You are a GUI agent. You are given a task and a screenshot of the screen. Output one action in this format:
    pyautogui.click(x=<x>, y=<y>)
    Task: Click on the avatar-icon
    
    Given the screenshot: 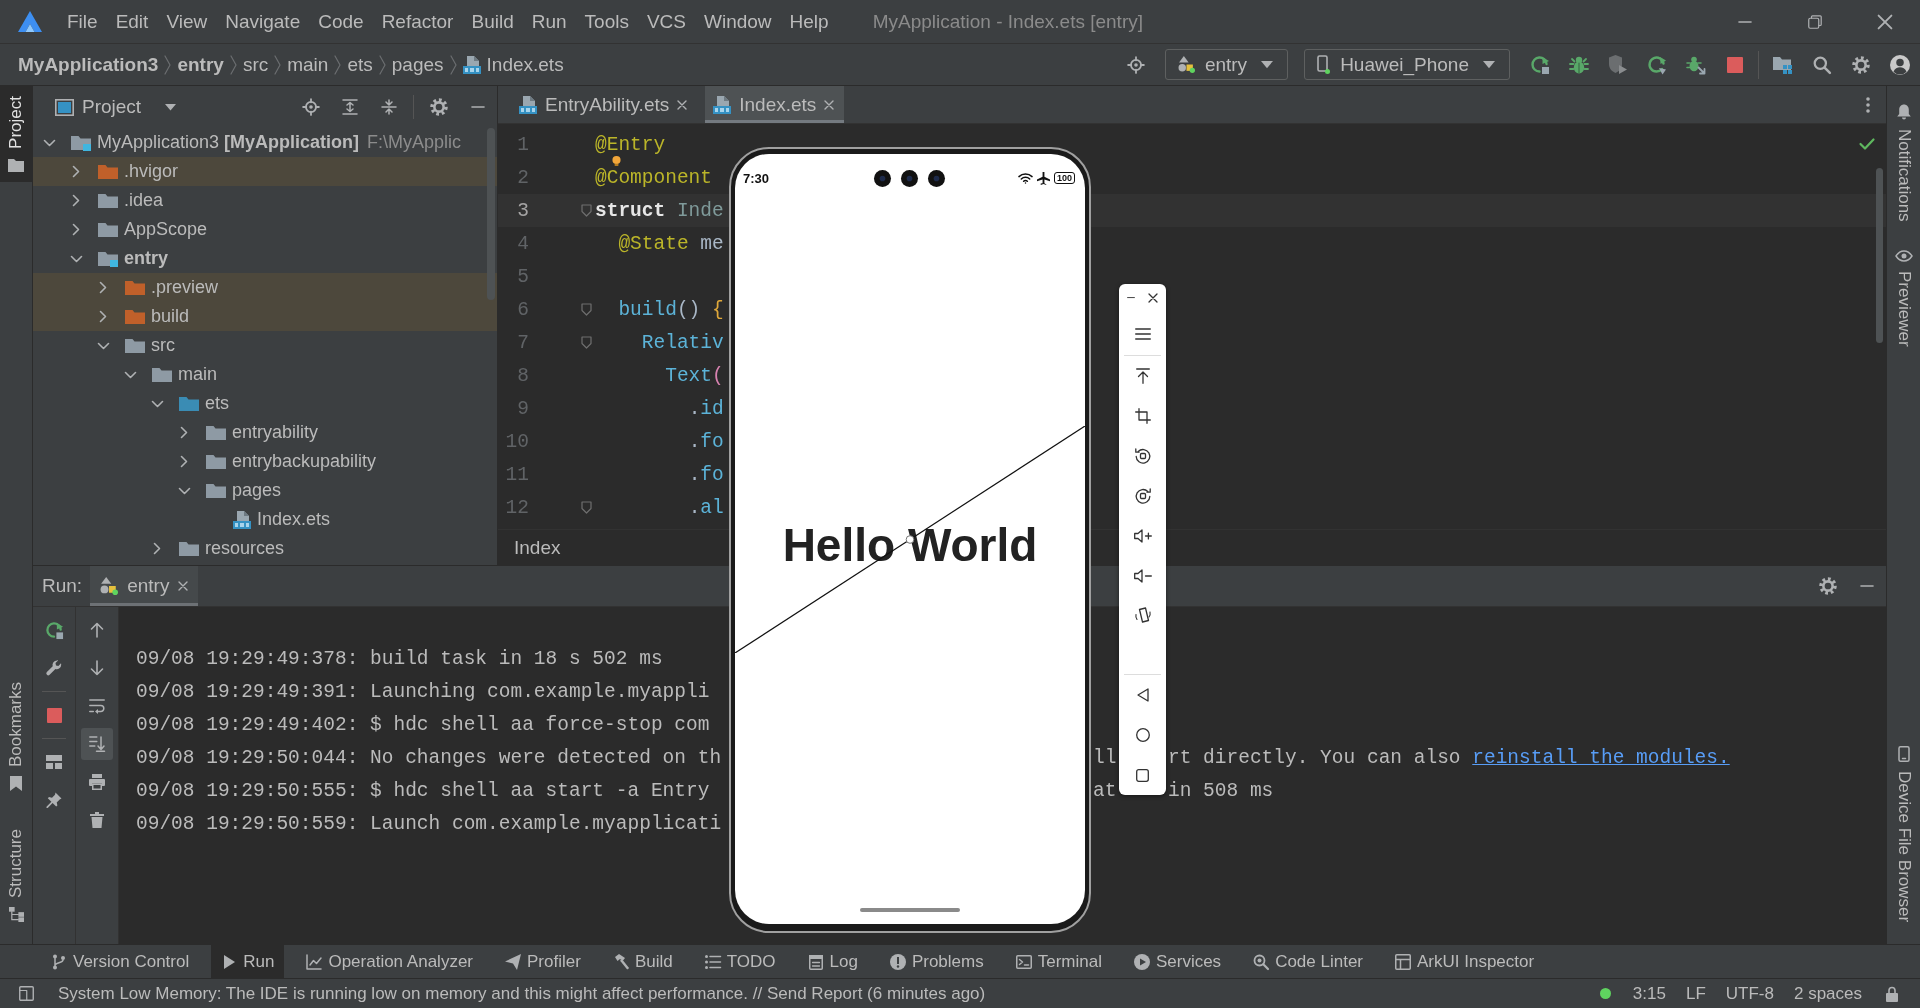 What is the action you would take?
    pyautogui.click(x=1899, y=64)
    